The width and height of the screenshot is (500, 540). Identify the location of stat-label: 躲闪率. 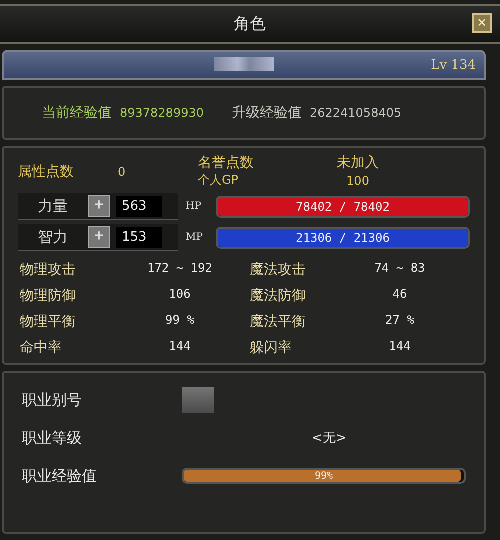
(271, 348).